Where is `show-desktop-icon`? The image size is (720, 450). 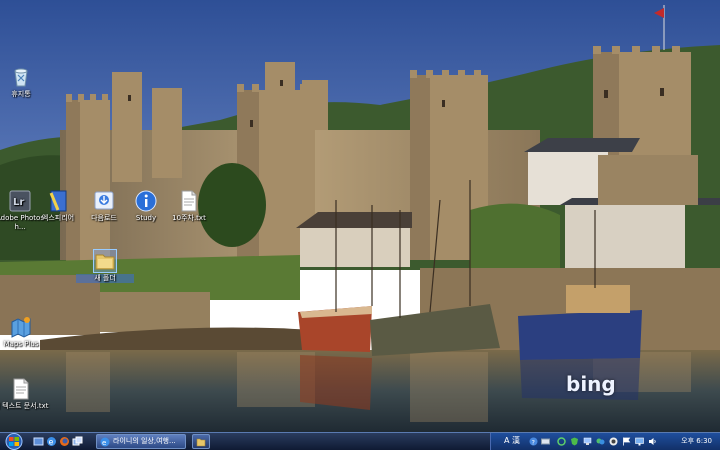 show-desktop-icon is located at coordinates (38, 441).